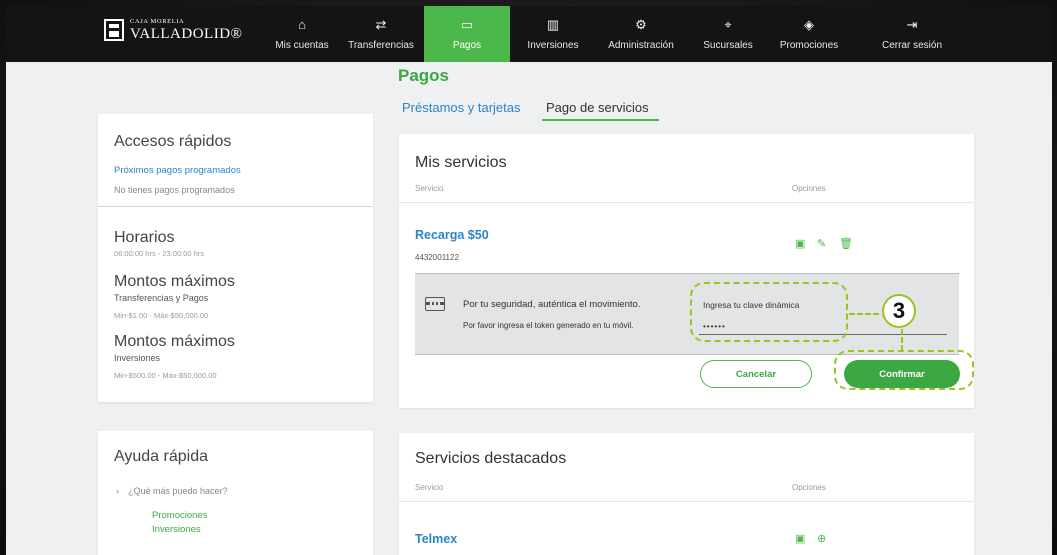 This screenshot has height=555, width=1057. Describe the element at coordinates (137, 358) in the screenshot. I see `max-amounts-investments-sub: Inversiones` at that location.